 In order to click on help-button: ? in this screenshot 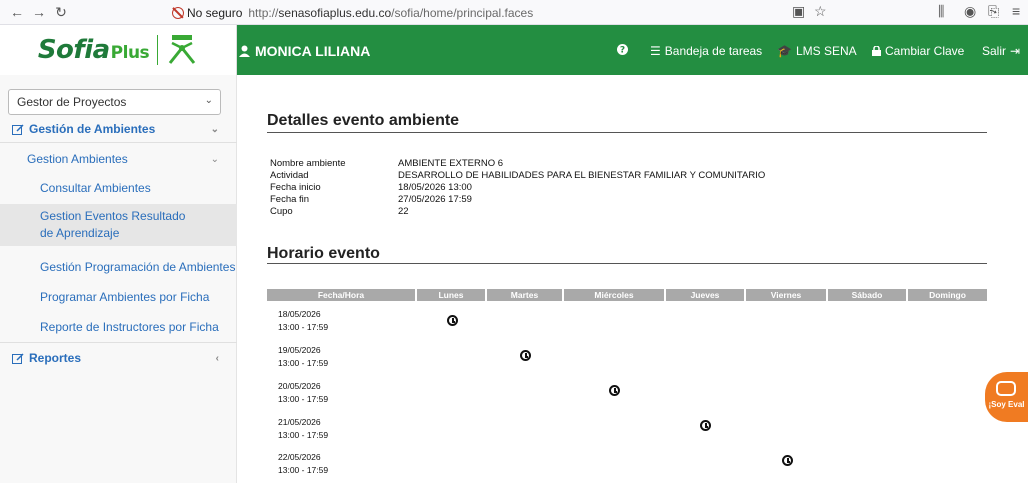, I will do `click(622, 49)`.